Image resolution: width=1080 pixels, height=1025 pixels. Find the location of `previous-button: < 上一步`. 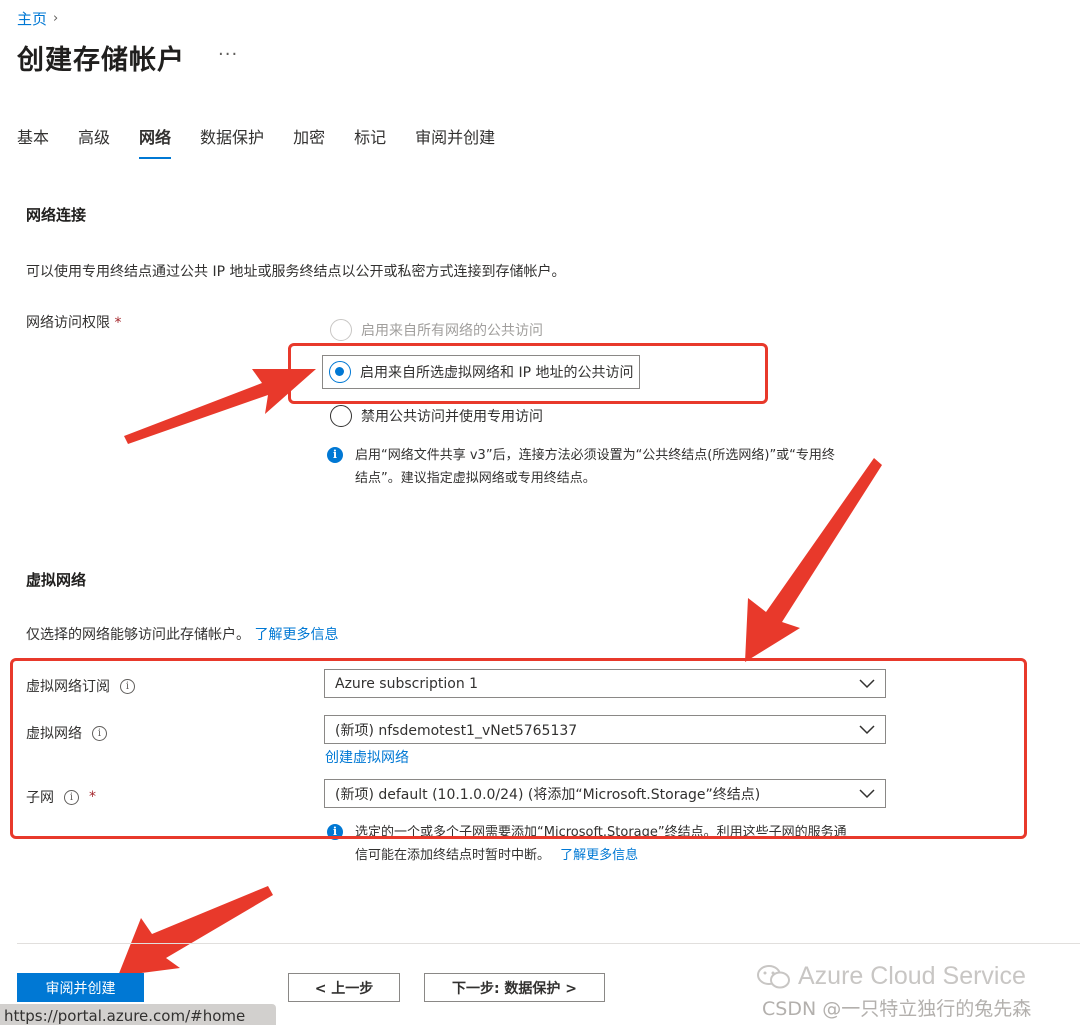

previous-button: < 上一步 is located at coordinates (344, 987).